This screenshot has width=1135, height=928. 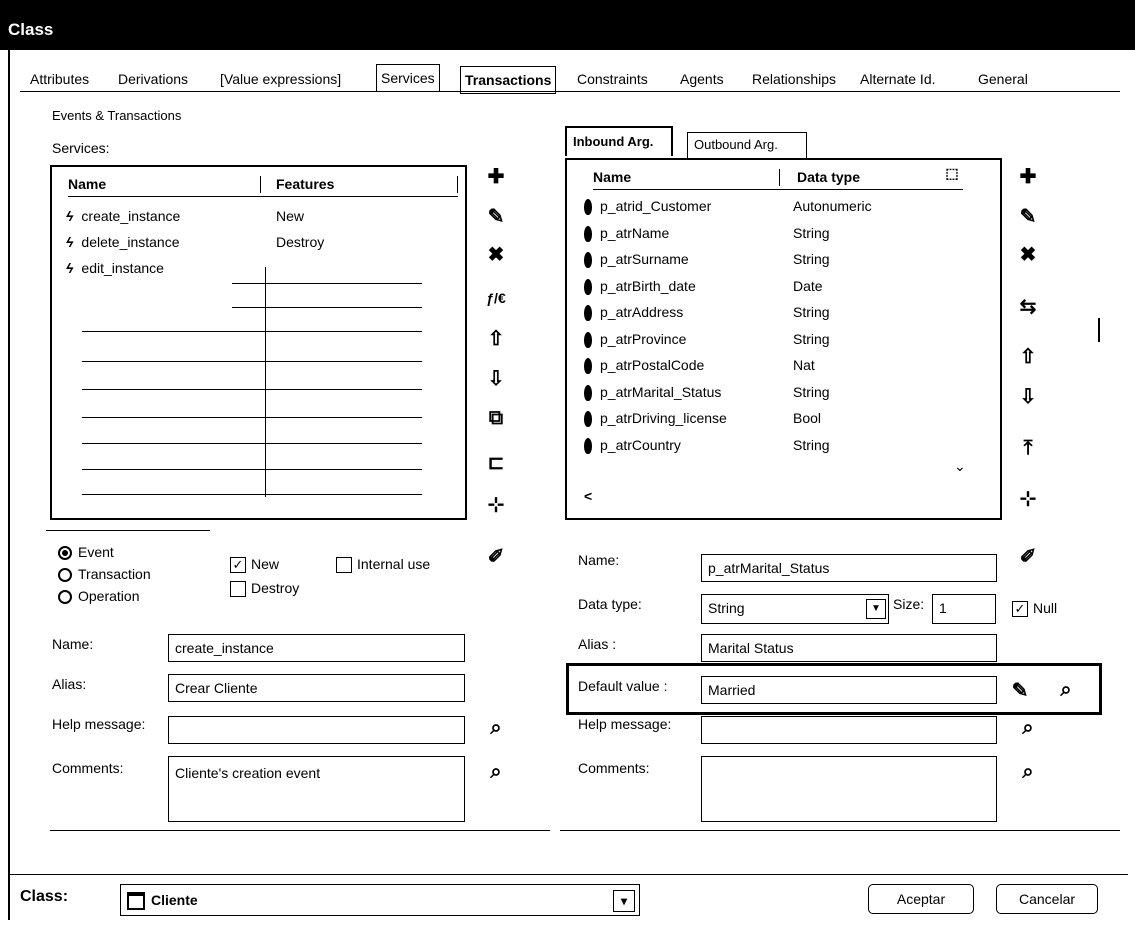 I want to click on tab-transactions: Transactions, so click(x=508, y=80).